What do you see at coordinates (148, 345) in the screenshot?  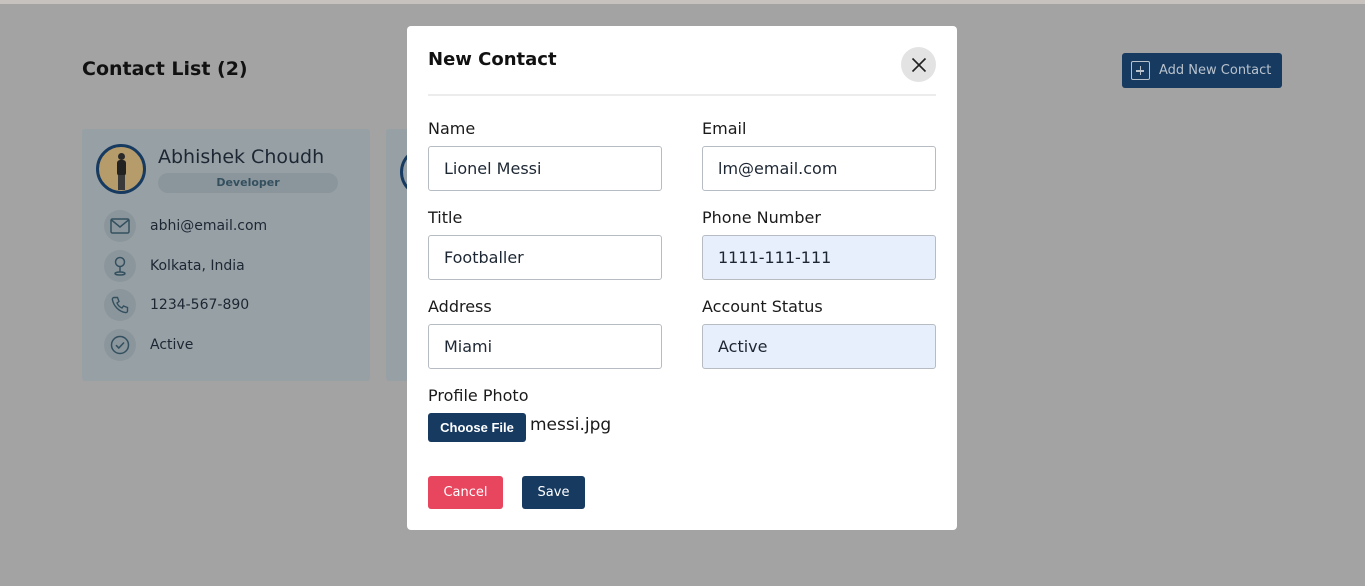 I see `contact-status-row: Active` at bounding box center [148, 345].